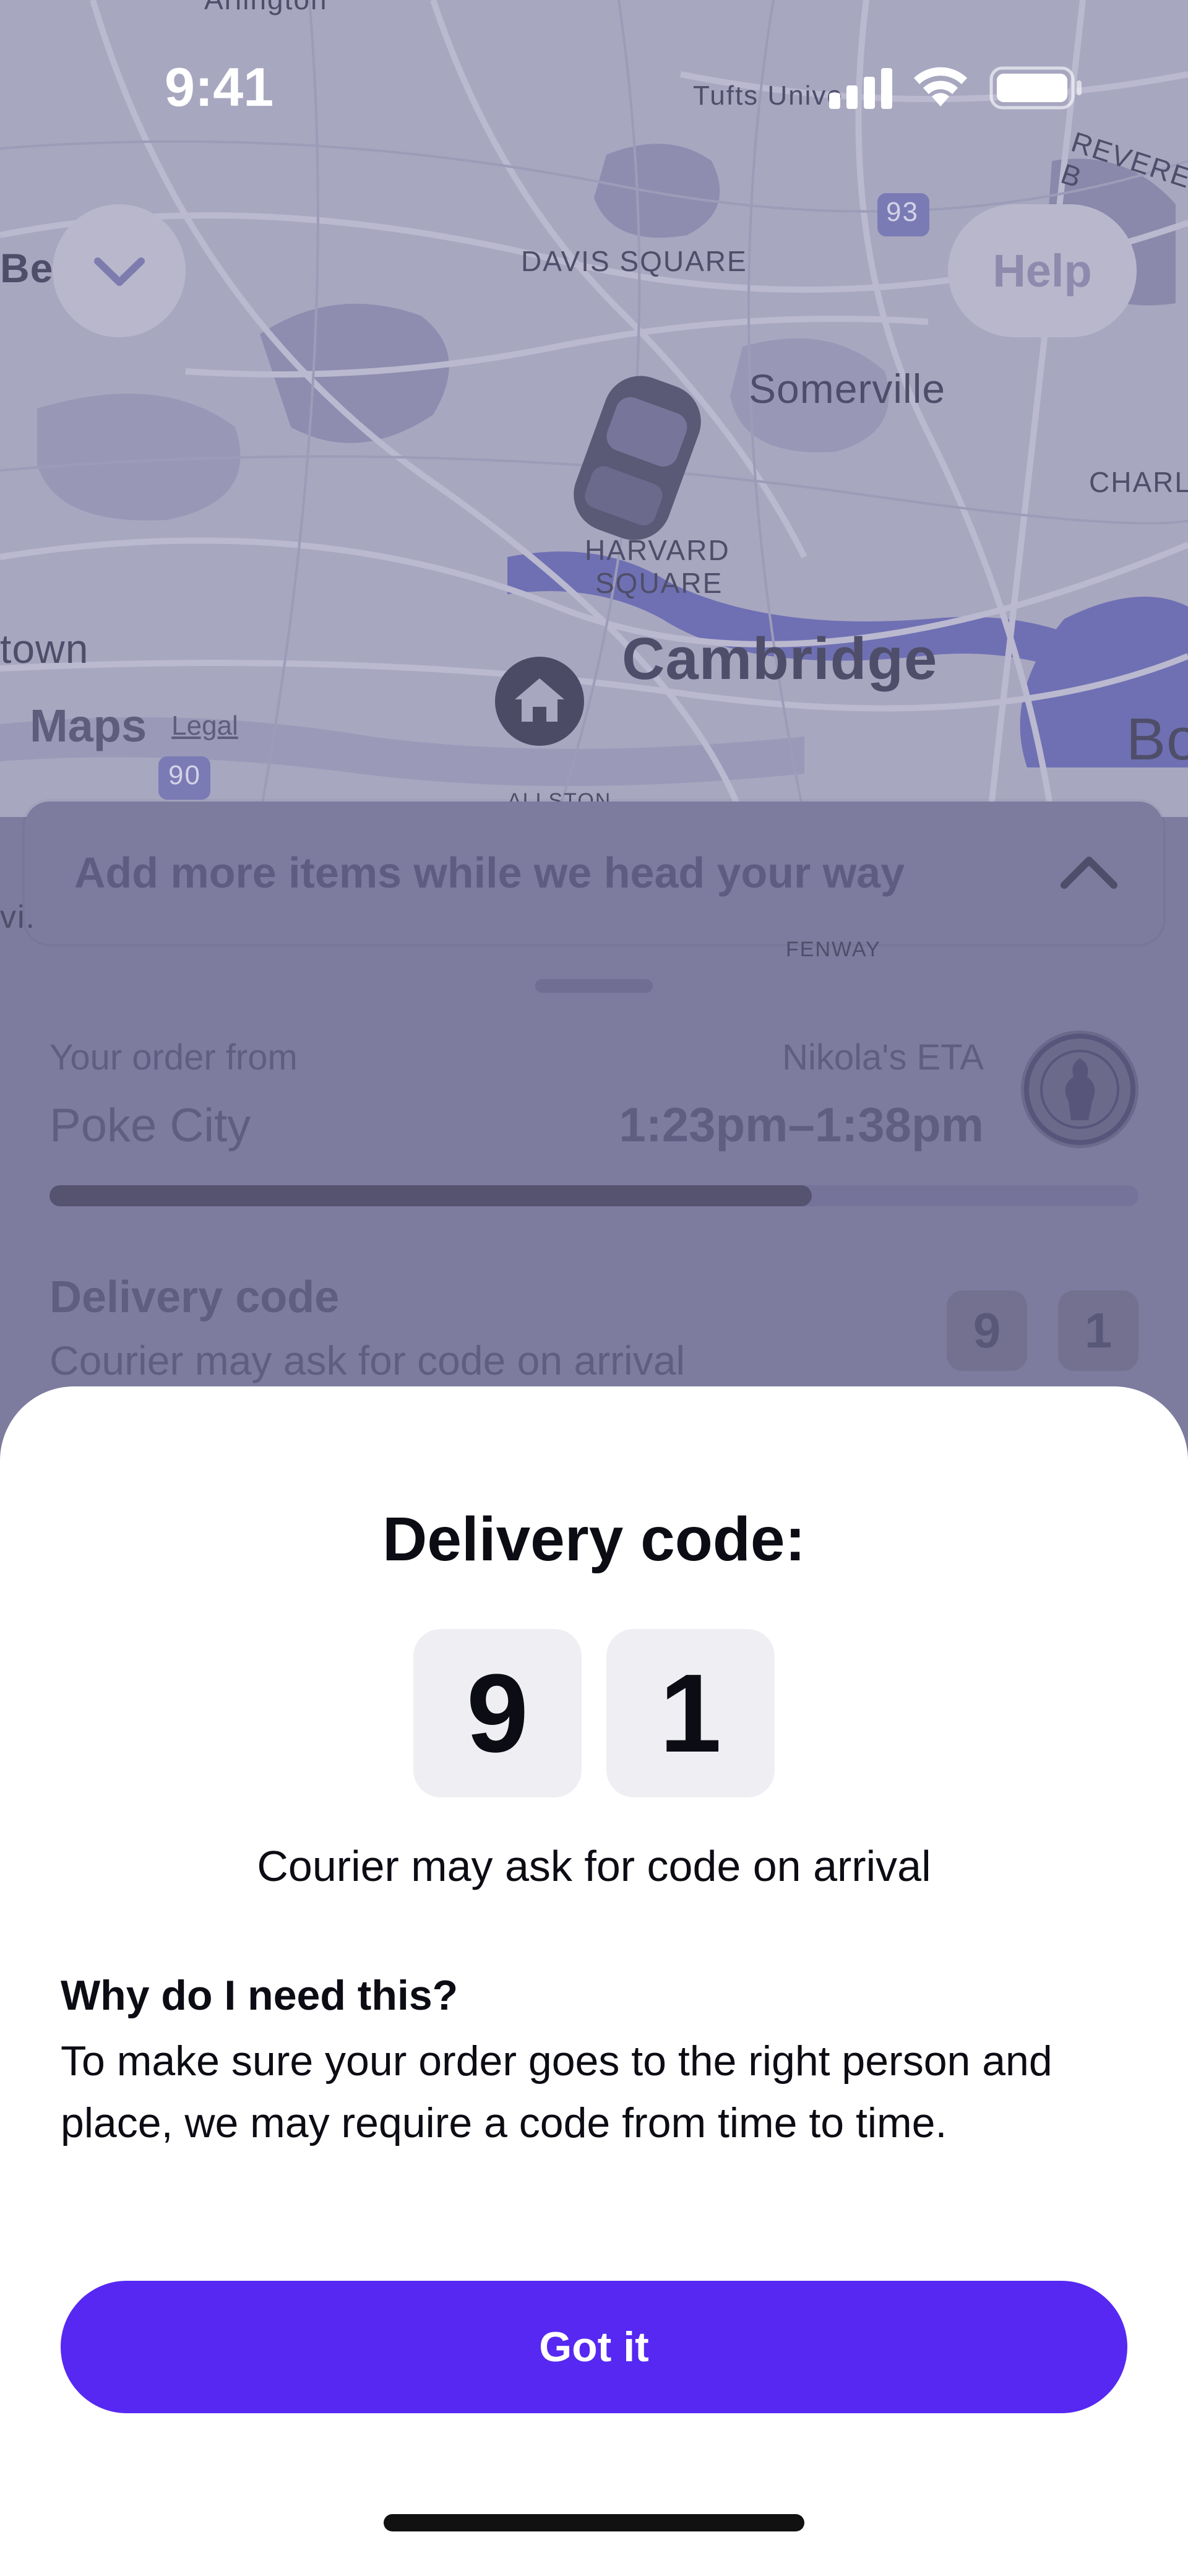 Image resolution: width=1188 pixels, height=2576 pixels. Describe the element at coordinates (489, 873) in the screenshot. I see `banner-text: Add more items while we head your way` at that location.